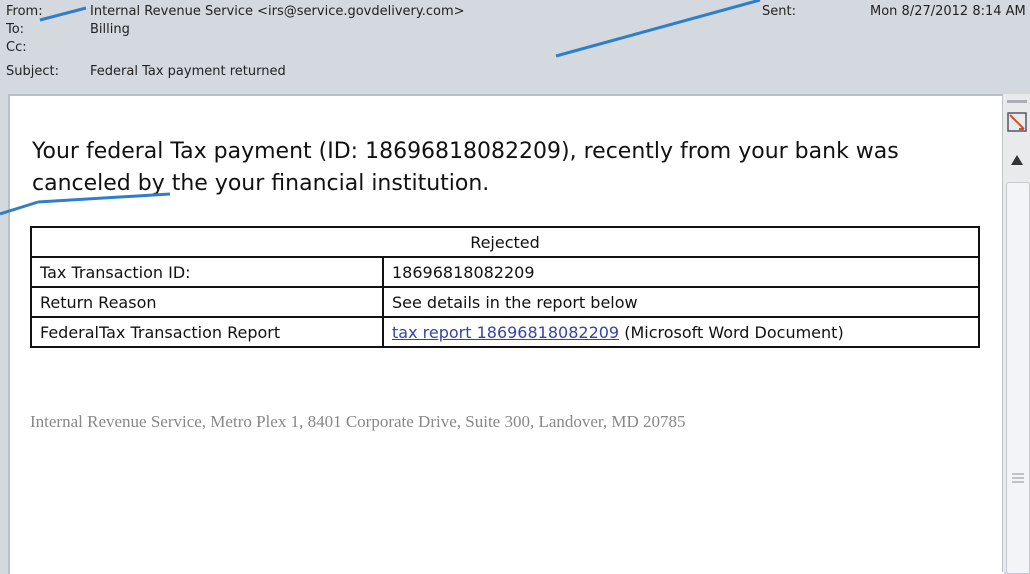  I want to click on row-value: See details in the report below, so click(681, 302).